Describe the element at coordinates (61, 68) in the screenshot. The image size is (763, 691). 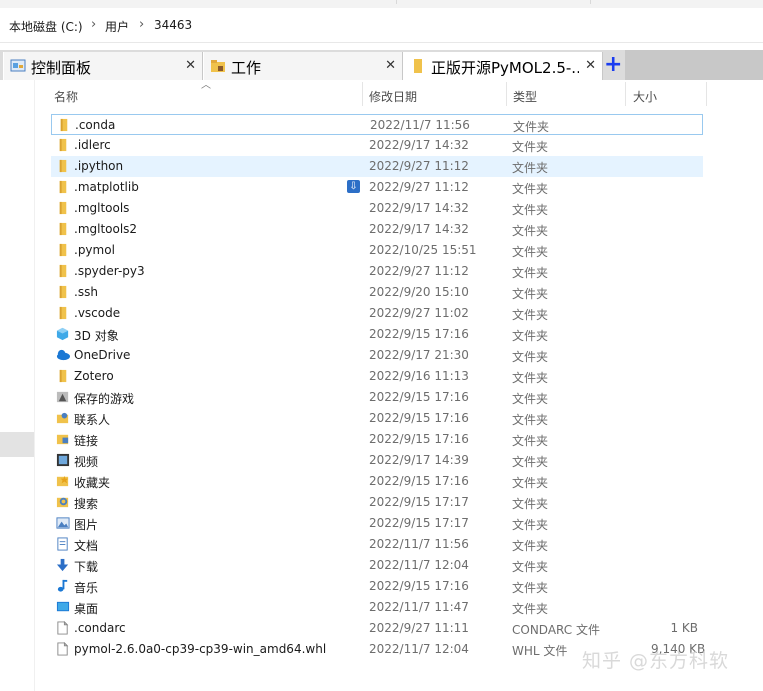
I see `tab-label: 控制面板` at that location.